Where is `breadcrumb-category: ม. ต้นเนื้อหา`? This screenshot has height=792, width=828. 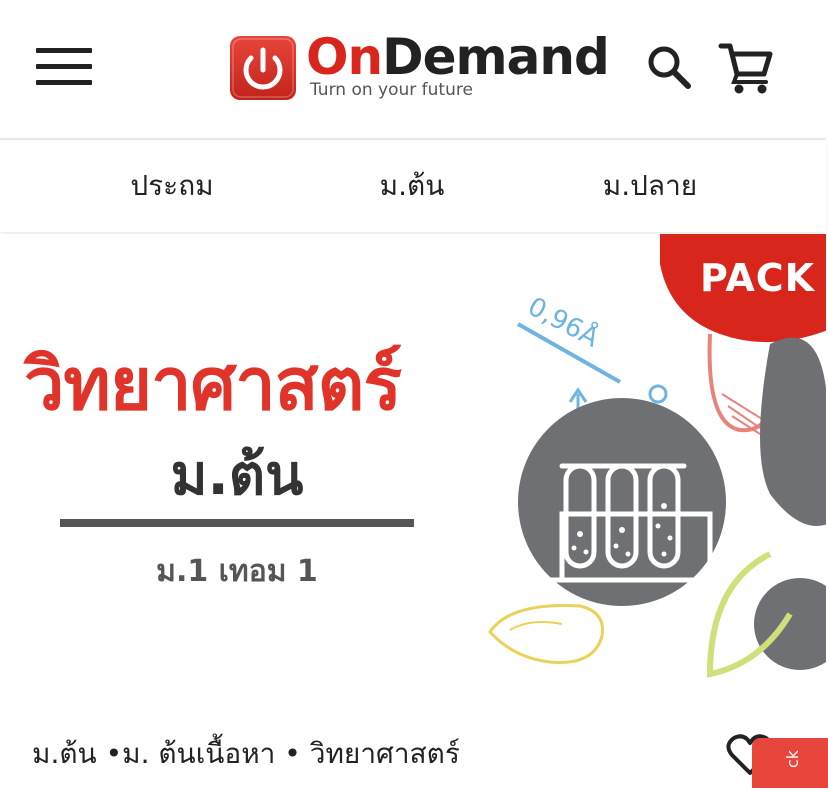 breadcrumb-category: ม. ต้นเนื้อหา is located at coordinates (198, 753).